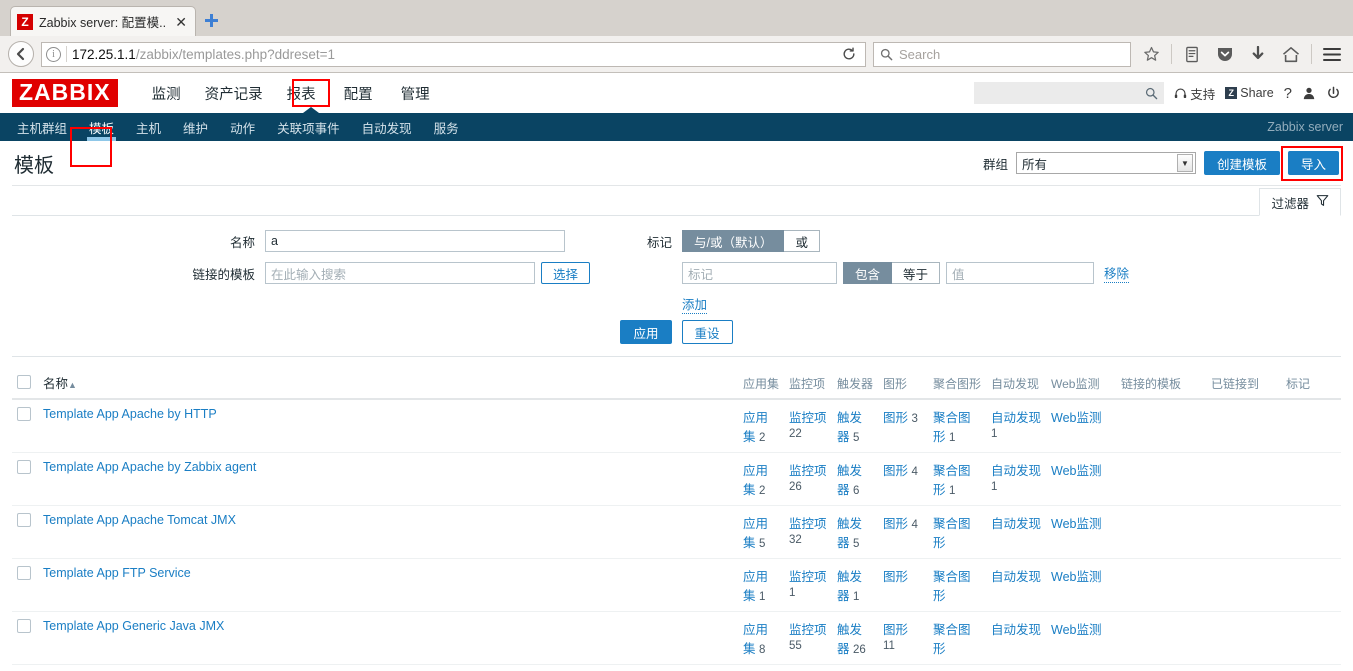  Describe the element at coordinates (802, 241) in the screenshot. I see `tag-eval-or-option: 或` at that location.